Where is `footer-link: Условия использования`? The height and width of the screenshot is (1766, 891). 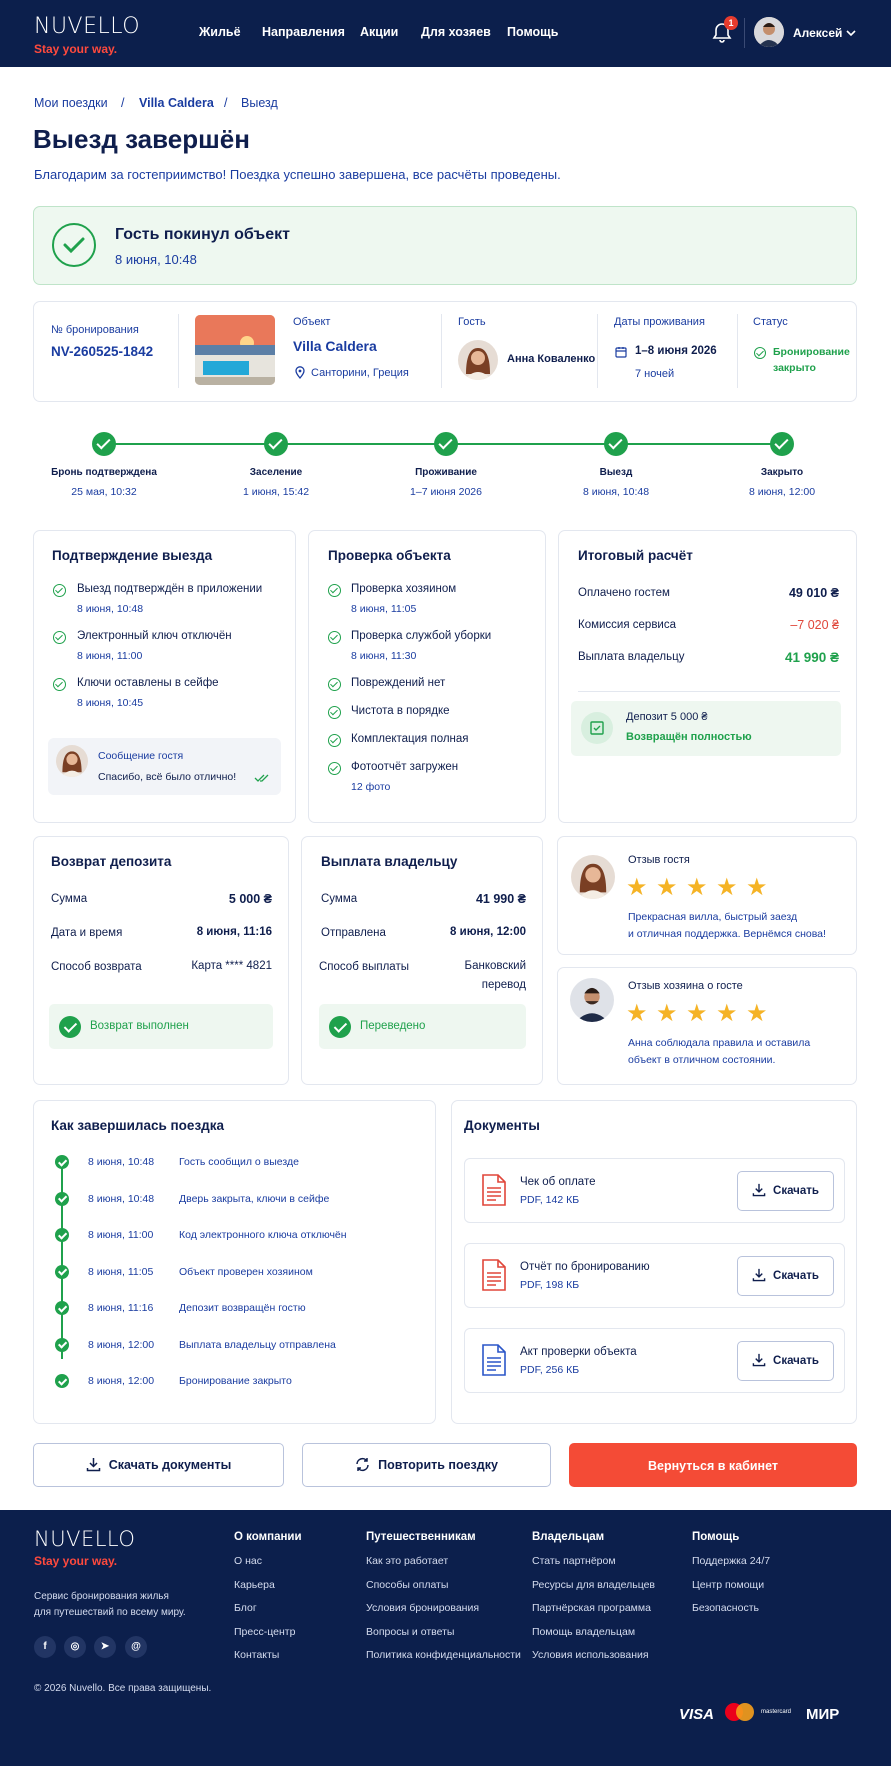
footer-link: Условия использования is located at coordinates (590, 1655).